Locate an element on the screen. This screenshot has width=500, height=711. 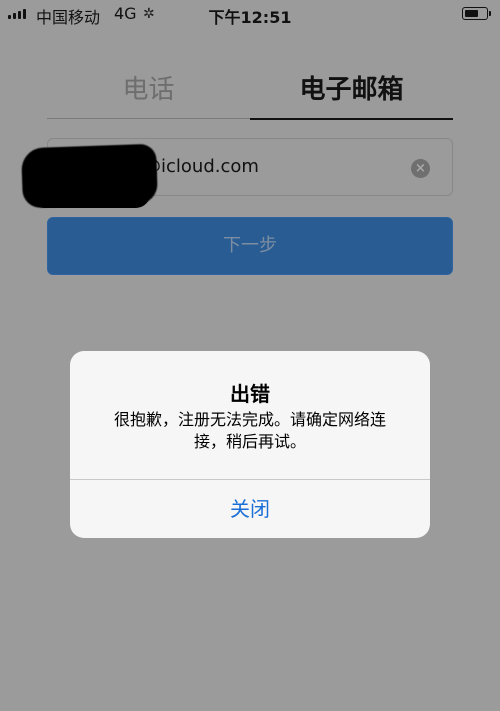
status-bar: 中国移动 4G ✲ 下午12:51 is located at coordinates (250, 14).